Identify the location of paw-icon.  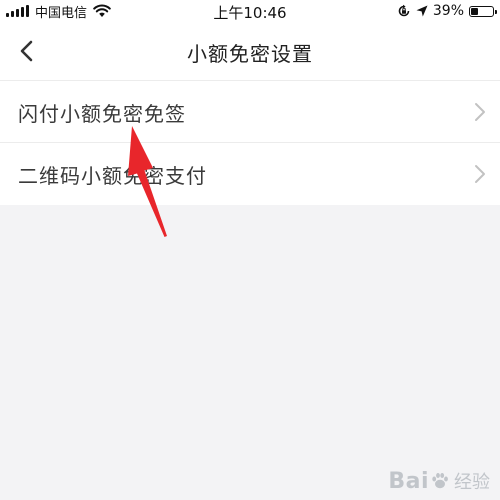
(440, 481).